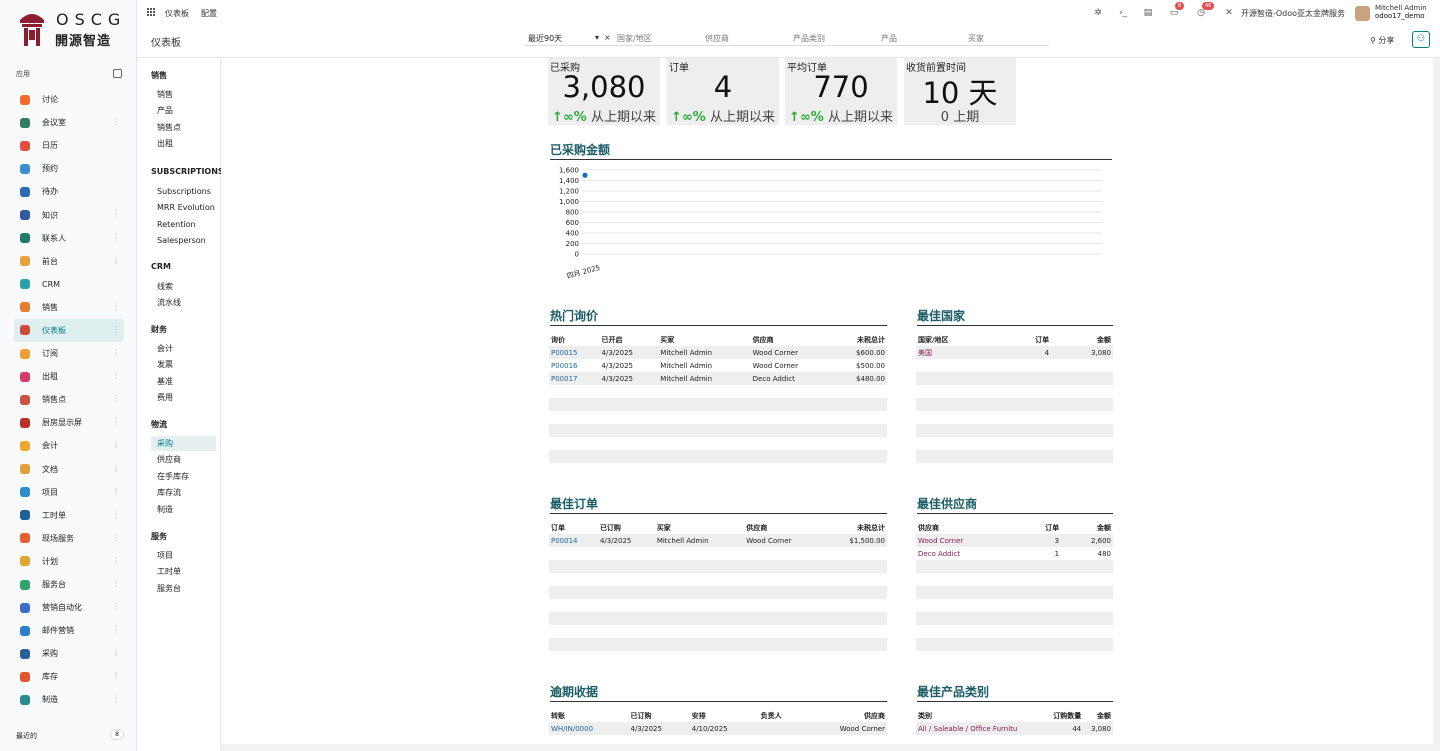 This screenshot has width=1440, height=751. What do you see at coordinates (589, 728) in the screenshot?
I see `table-cell: WH/IN/0000` at bounding box center [589, 728].